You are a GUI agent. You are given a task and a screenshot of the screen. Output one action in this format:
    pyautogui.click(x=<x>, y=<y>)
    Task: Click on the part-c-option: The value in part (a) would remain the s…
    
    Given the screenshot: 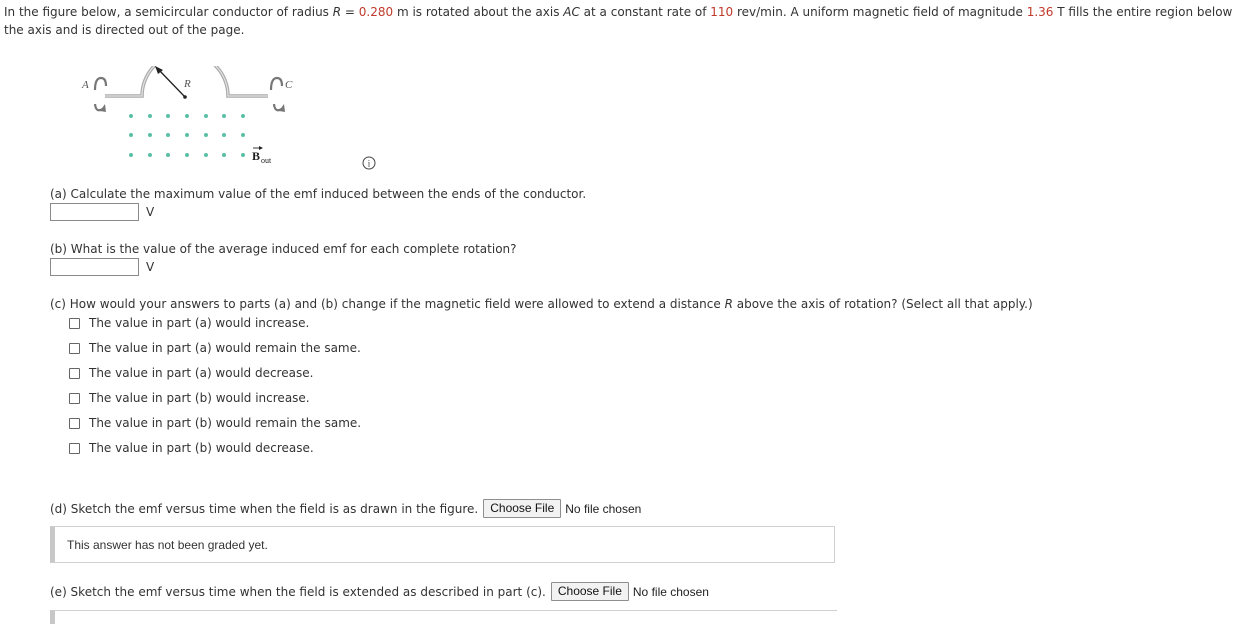 What is the action you would take?
    pyautogui.click(x=215, y=348)
    